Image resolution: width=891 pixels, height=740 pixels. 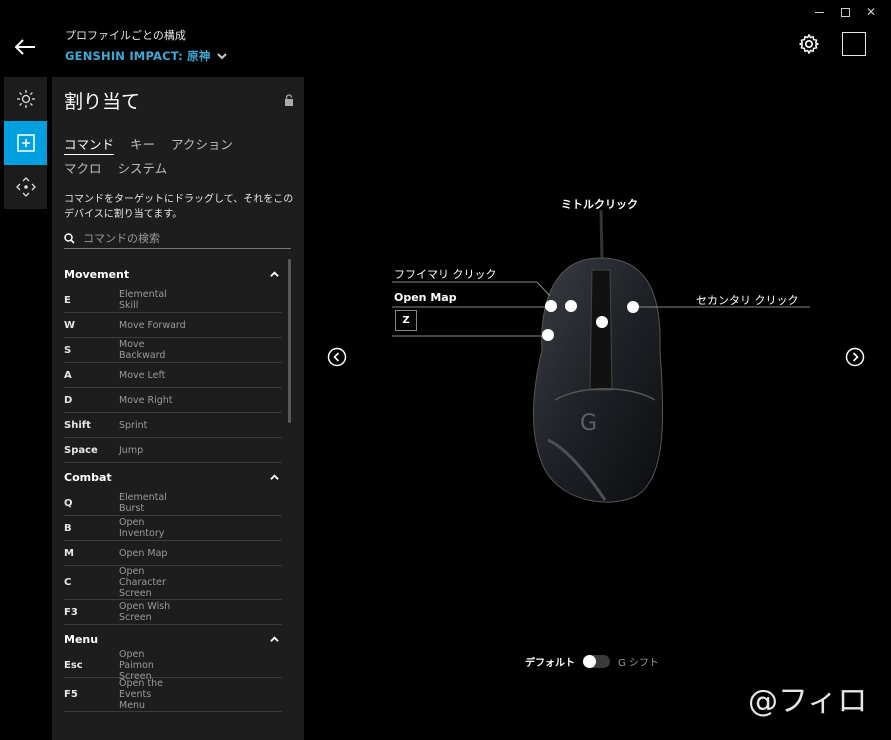 I want to click on command-key: B, so click(x=68, y=528).